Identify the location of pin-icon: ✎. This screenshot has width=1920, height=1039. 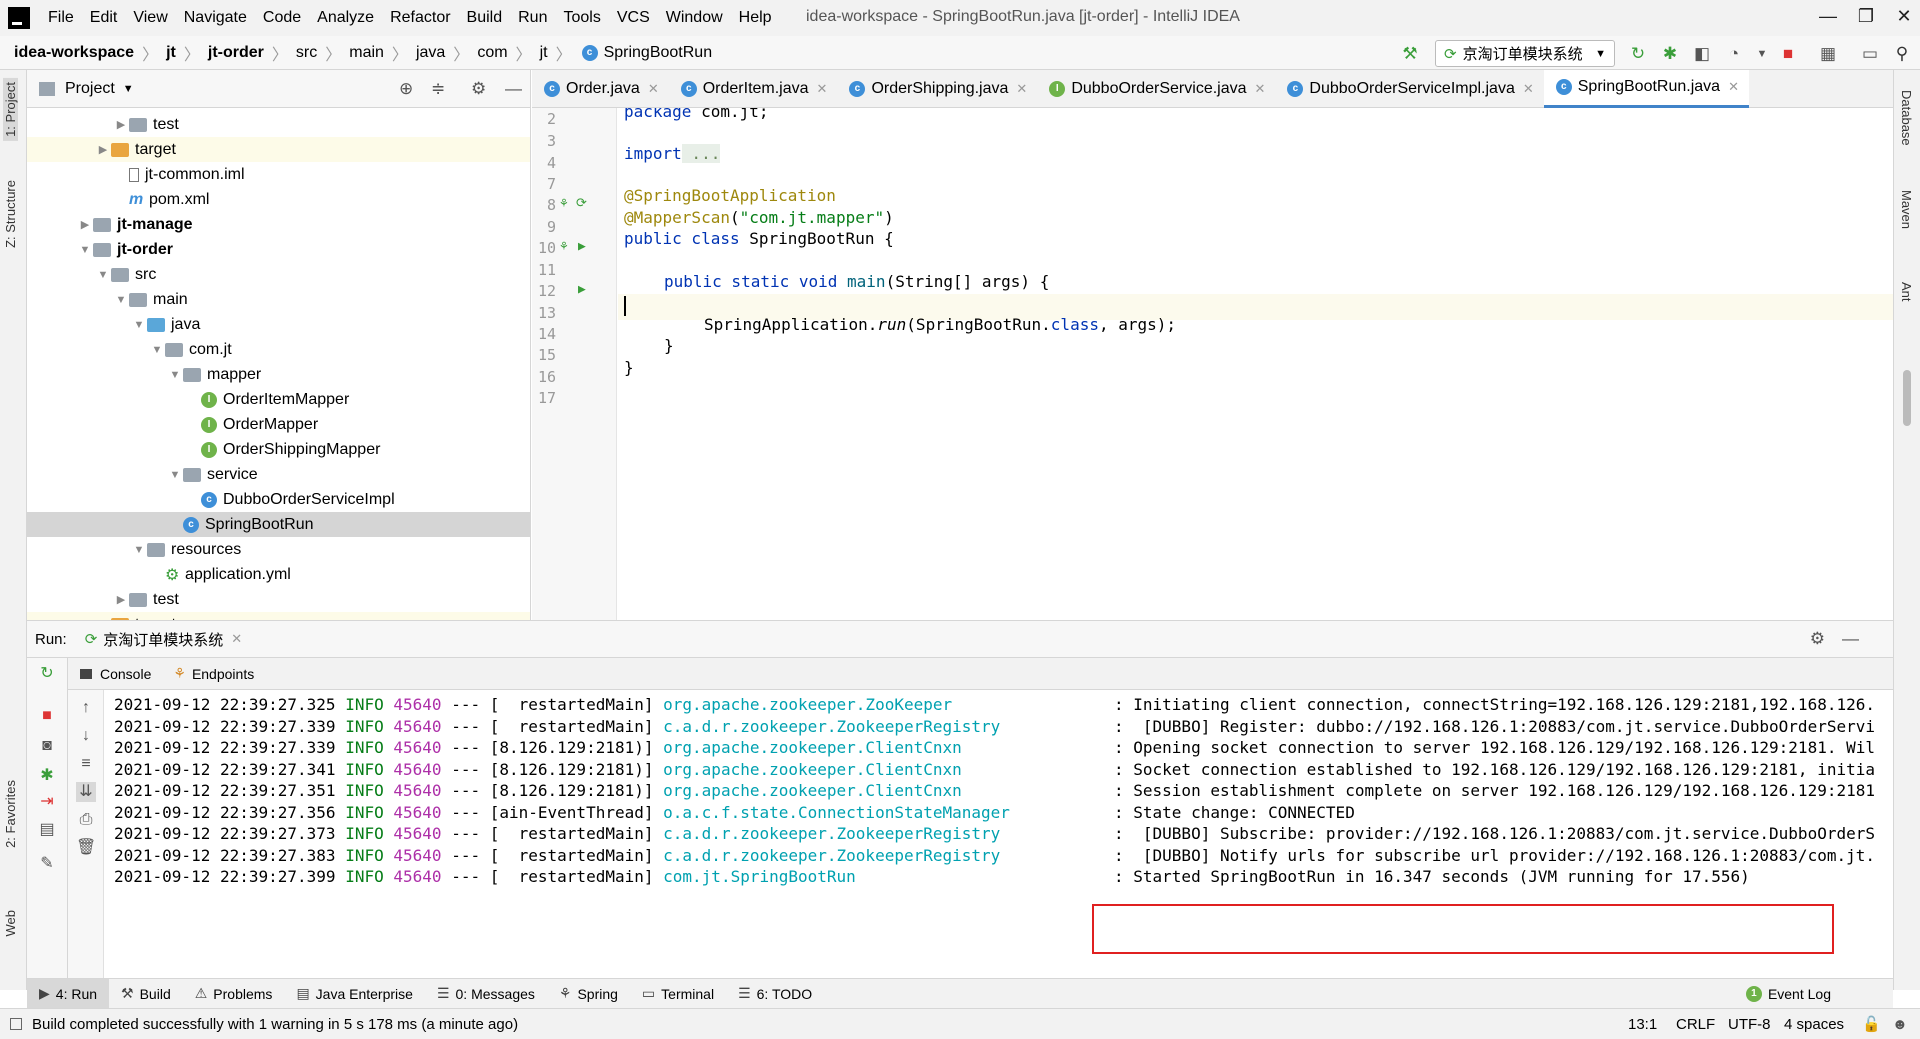
(47, 864).